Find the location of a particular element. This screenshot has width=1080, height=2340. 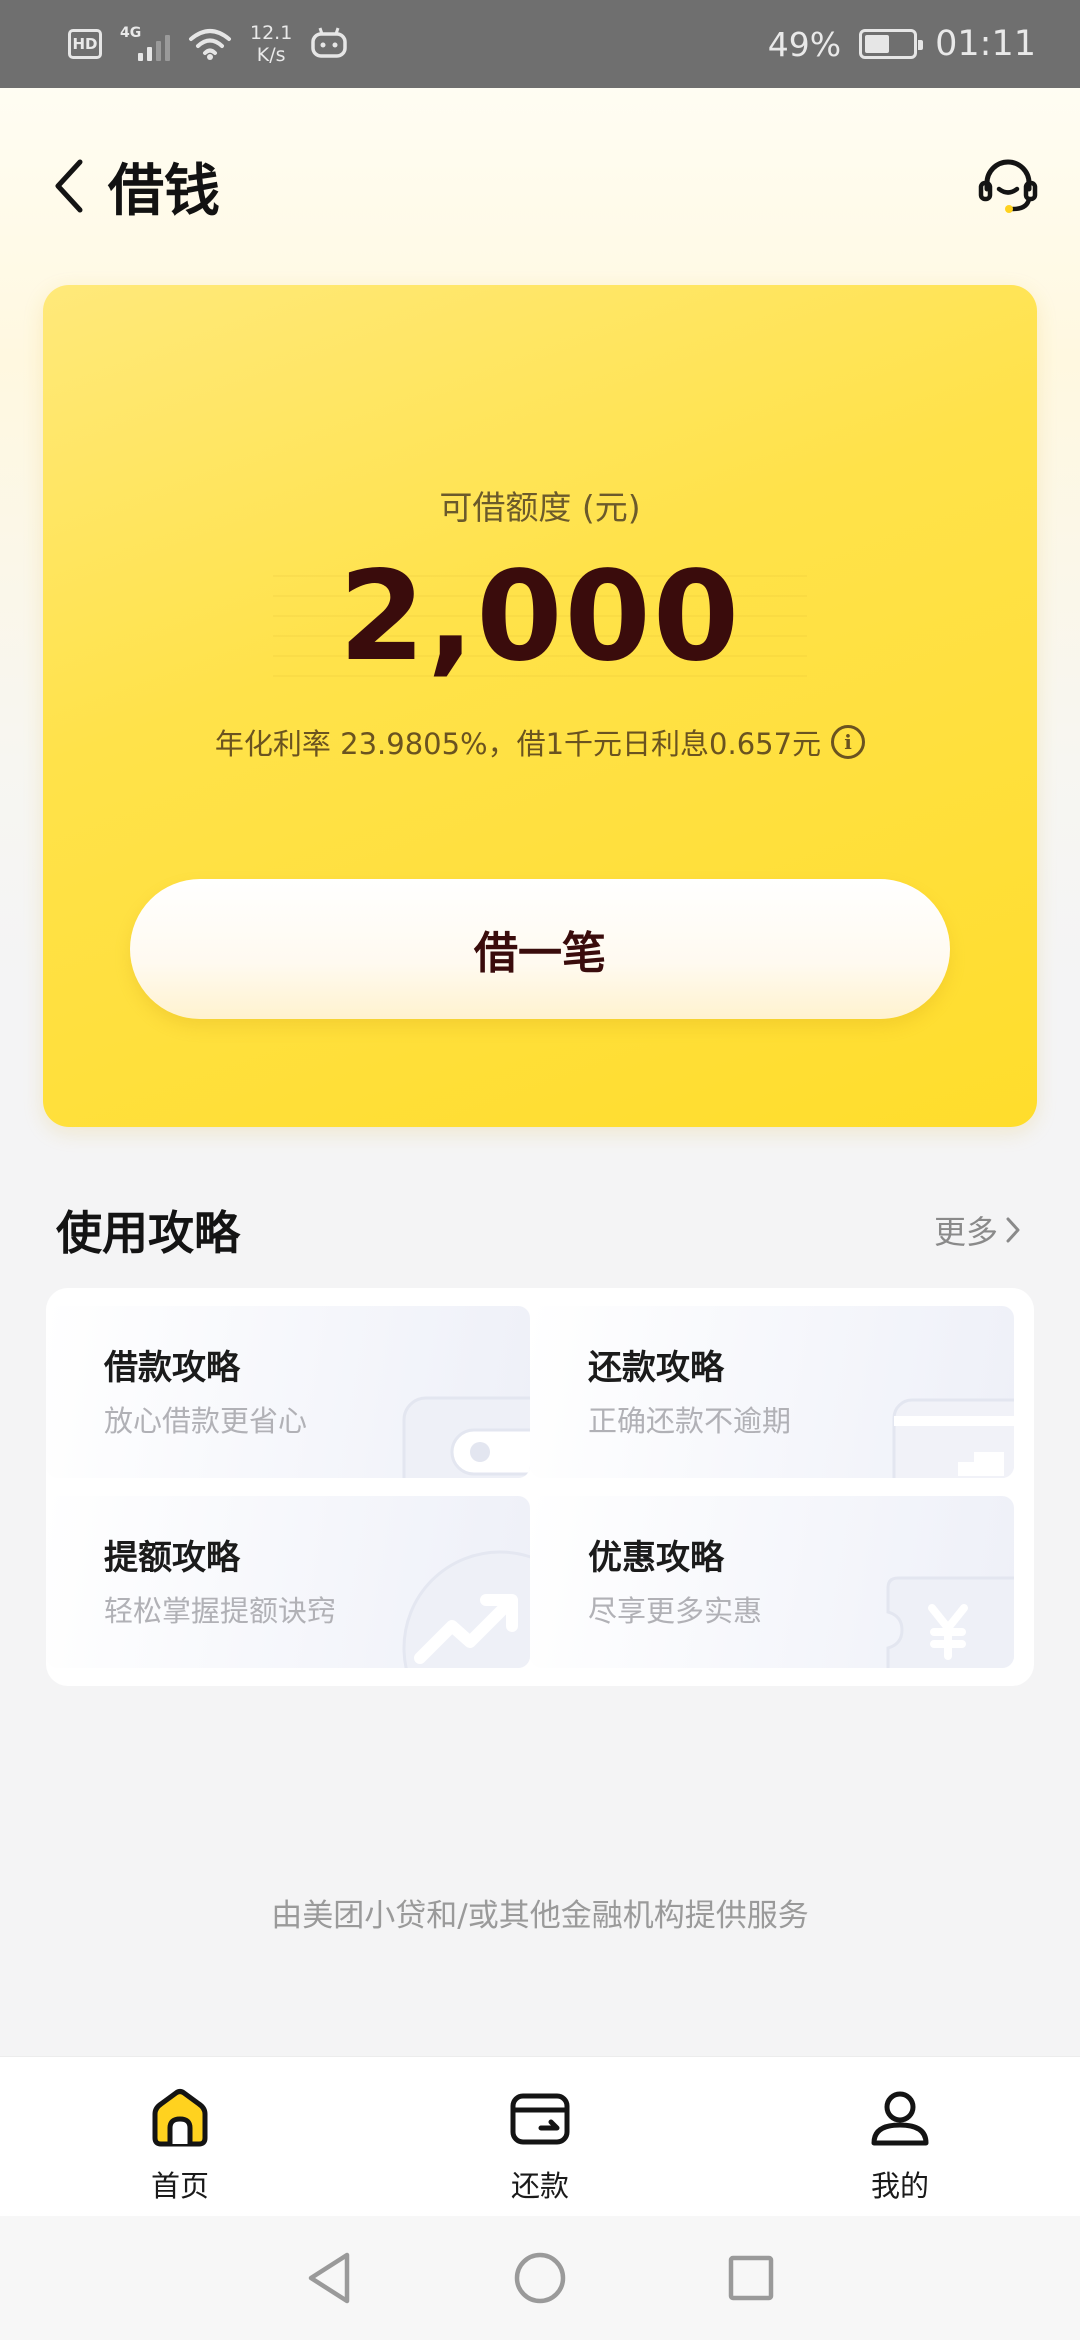

recents-square-icon is located at coordinates (751, 2278).